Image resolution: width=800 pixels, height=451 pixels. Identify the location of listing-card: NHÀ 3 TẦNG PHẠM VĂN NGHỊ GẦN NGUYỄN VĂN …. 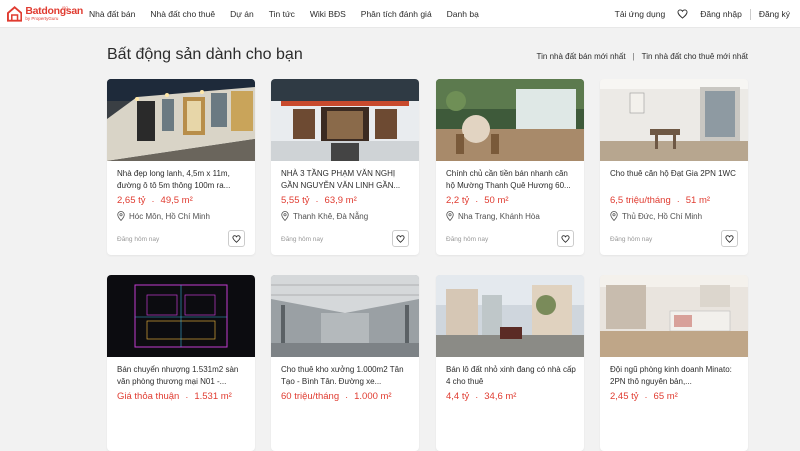
(345, 167).